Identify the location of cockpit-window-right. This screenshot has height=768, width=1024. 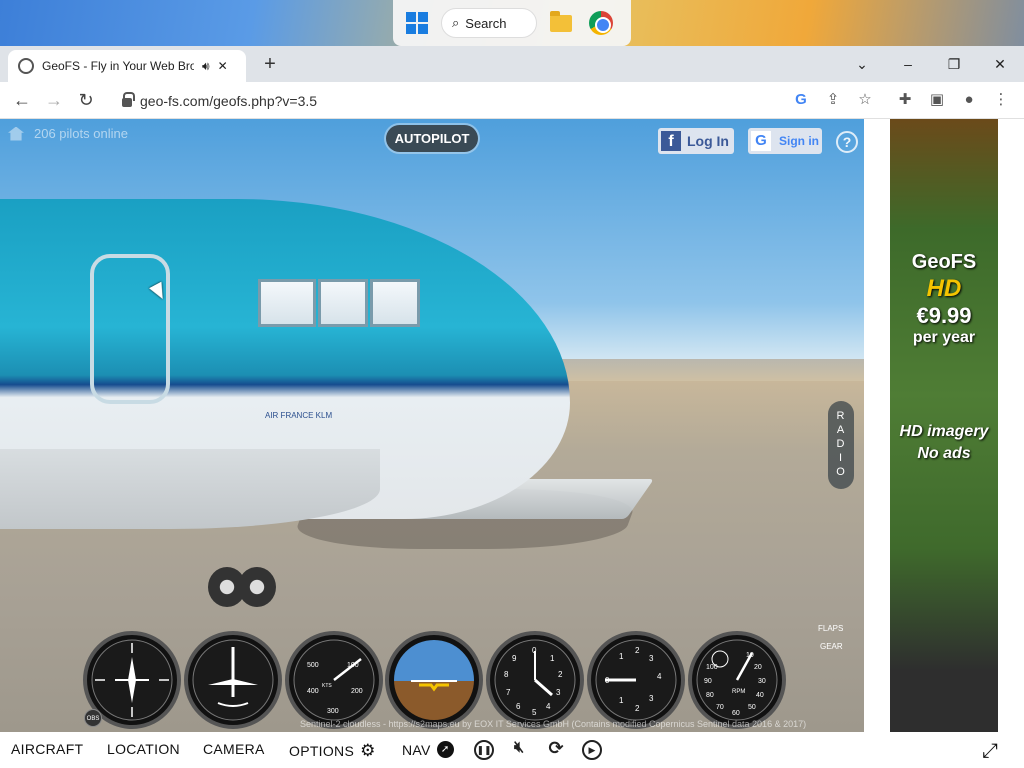
(395, 303).